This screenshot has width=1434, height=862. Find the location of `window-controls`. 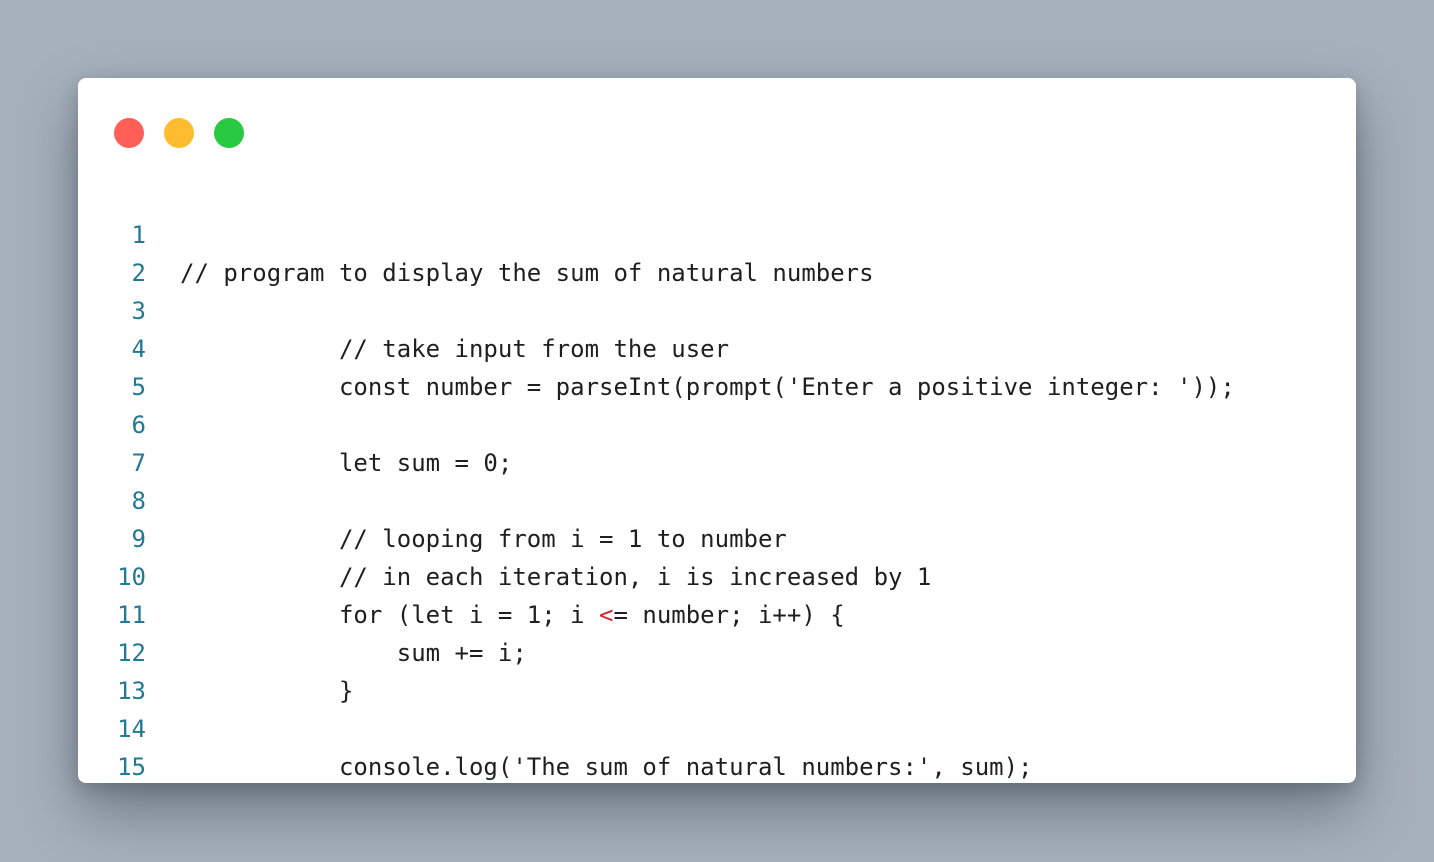

window-controls is located at coordinates (179, 133).